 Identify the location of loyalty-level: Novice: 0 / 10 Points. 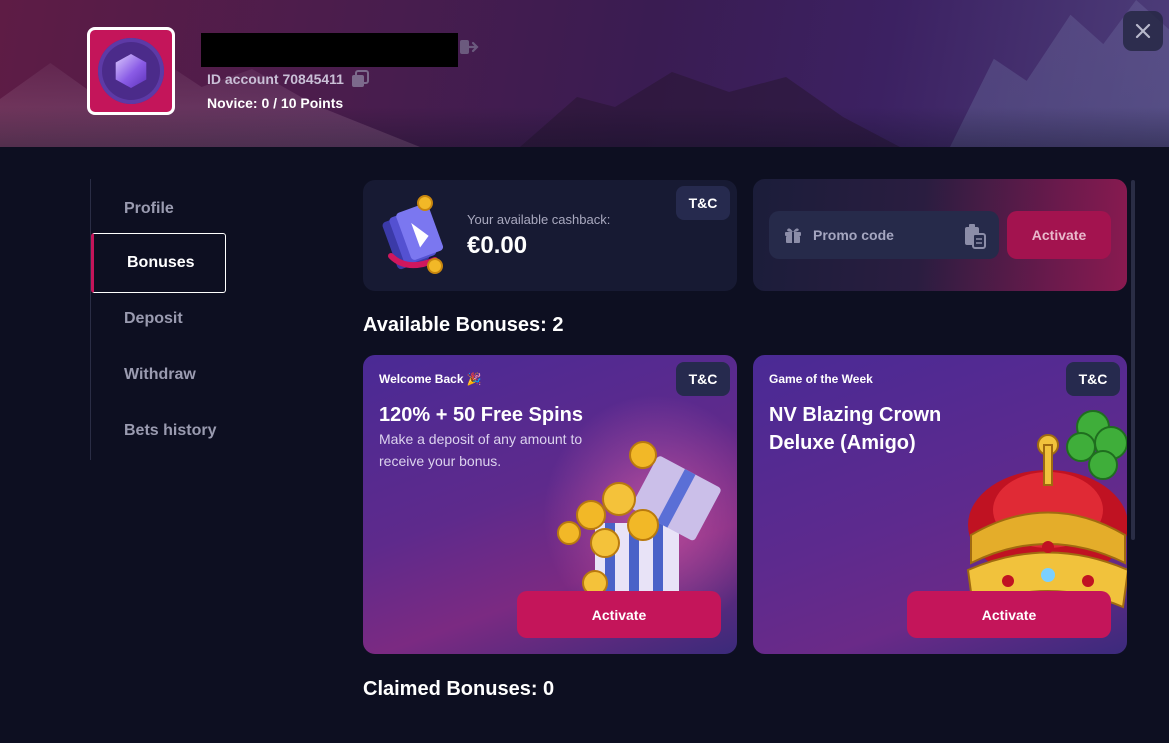
(275, 103).